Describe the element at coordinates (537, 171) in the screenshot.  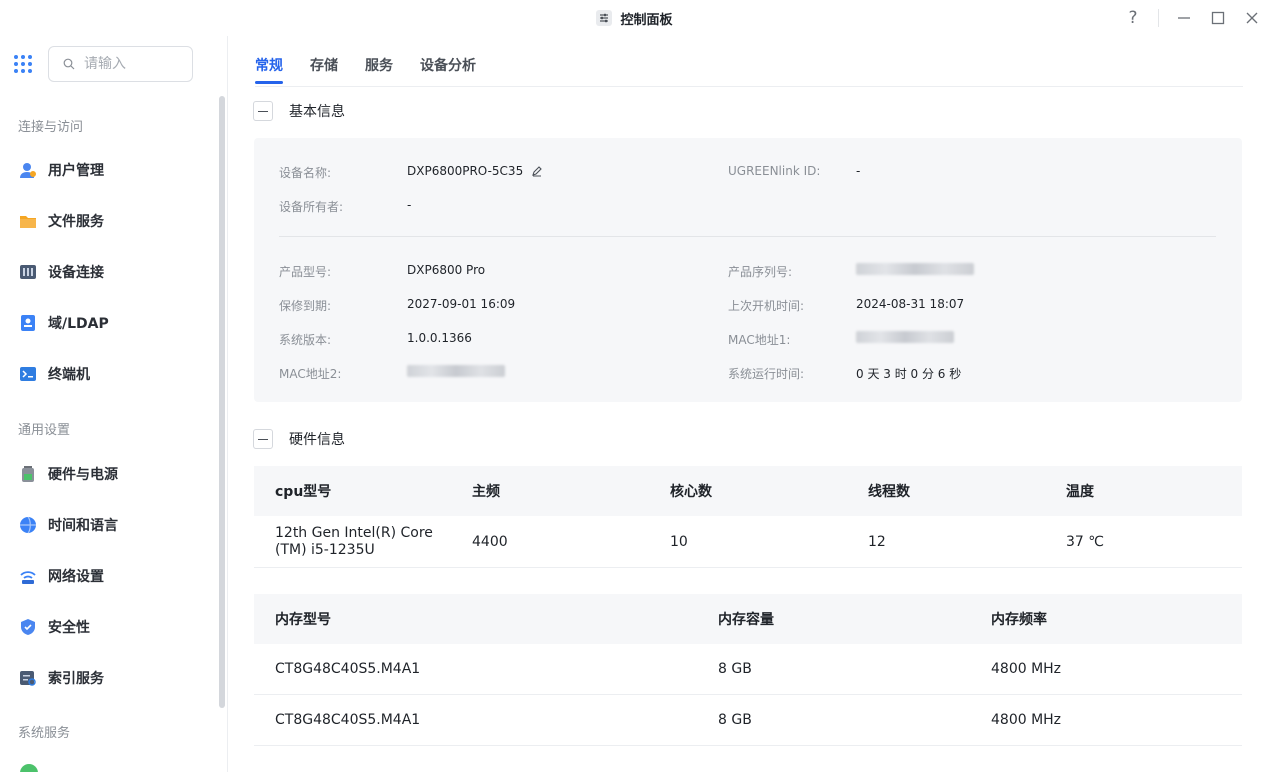
I see `edit-icon` at that location.